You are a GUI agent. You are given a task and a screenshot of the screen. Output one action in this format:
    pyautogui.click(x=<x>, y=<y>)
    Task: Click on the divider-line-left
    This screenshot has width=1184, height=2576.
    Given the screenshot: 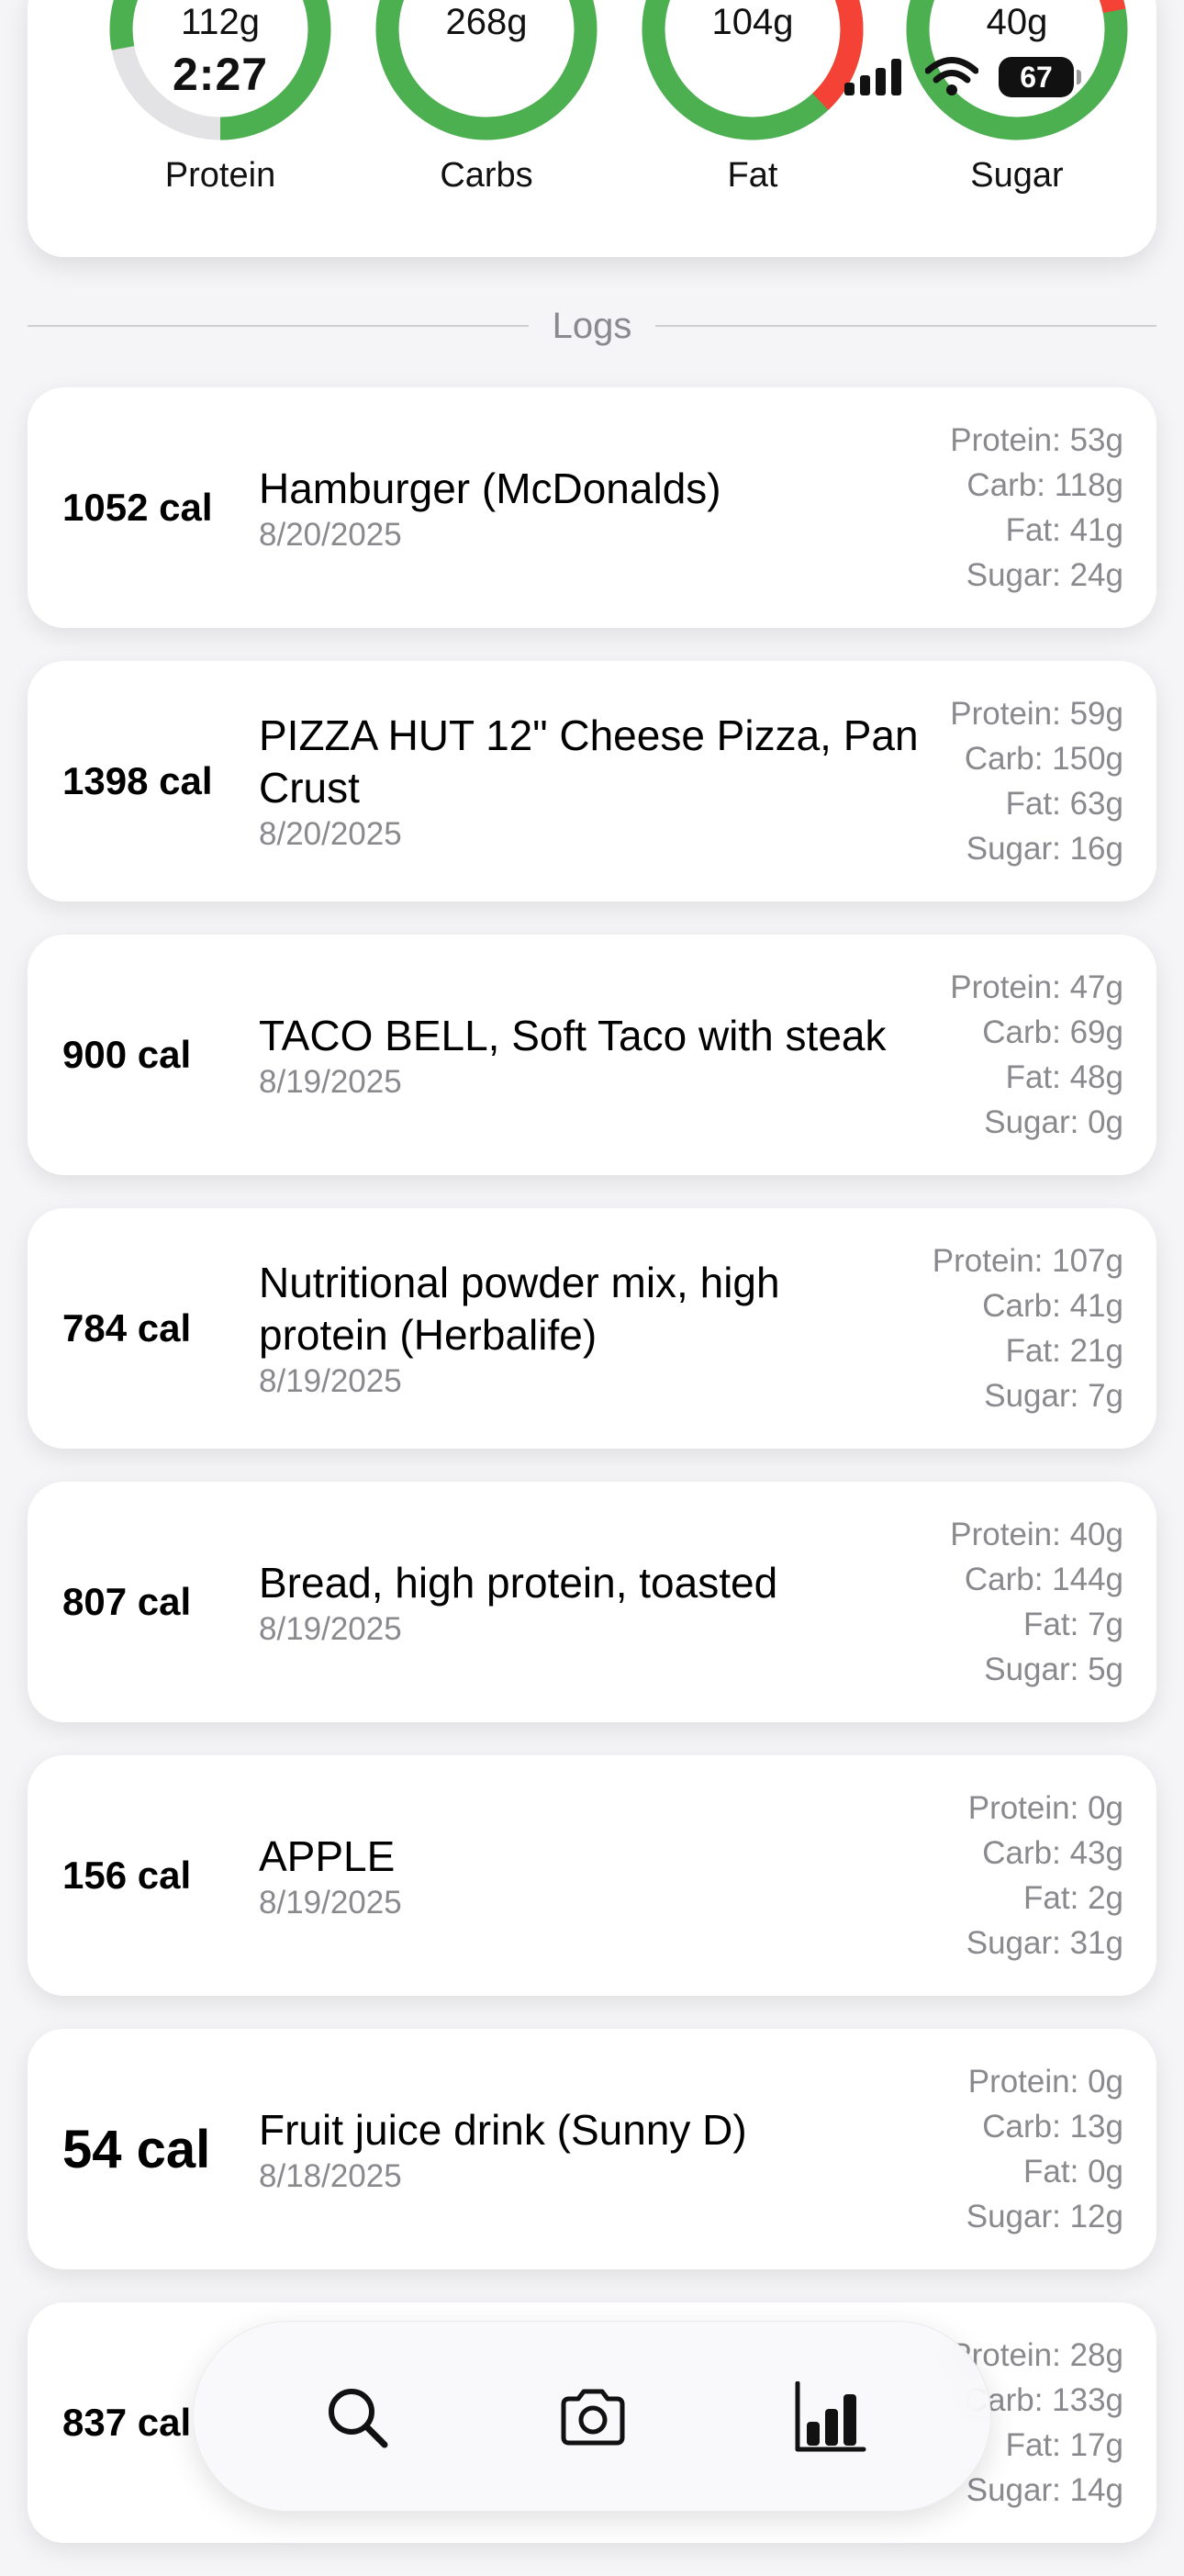 What is the action you would take?
    pyautogui.click(x=278, y=326)
    